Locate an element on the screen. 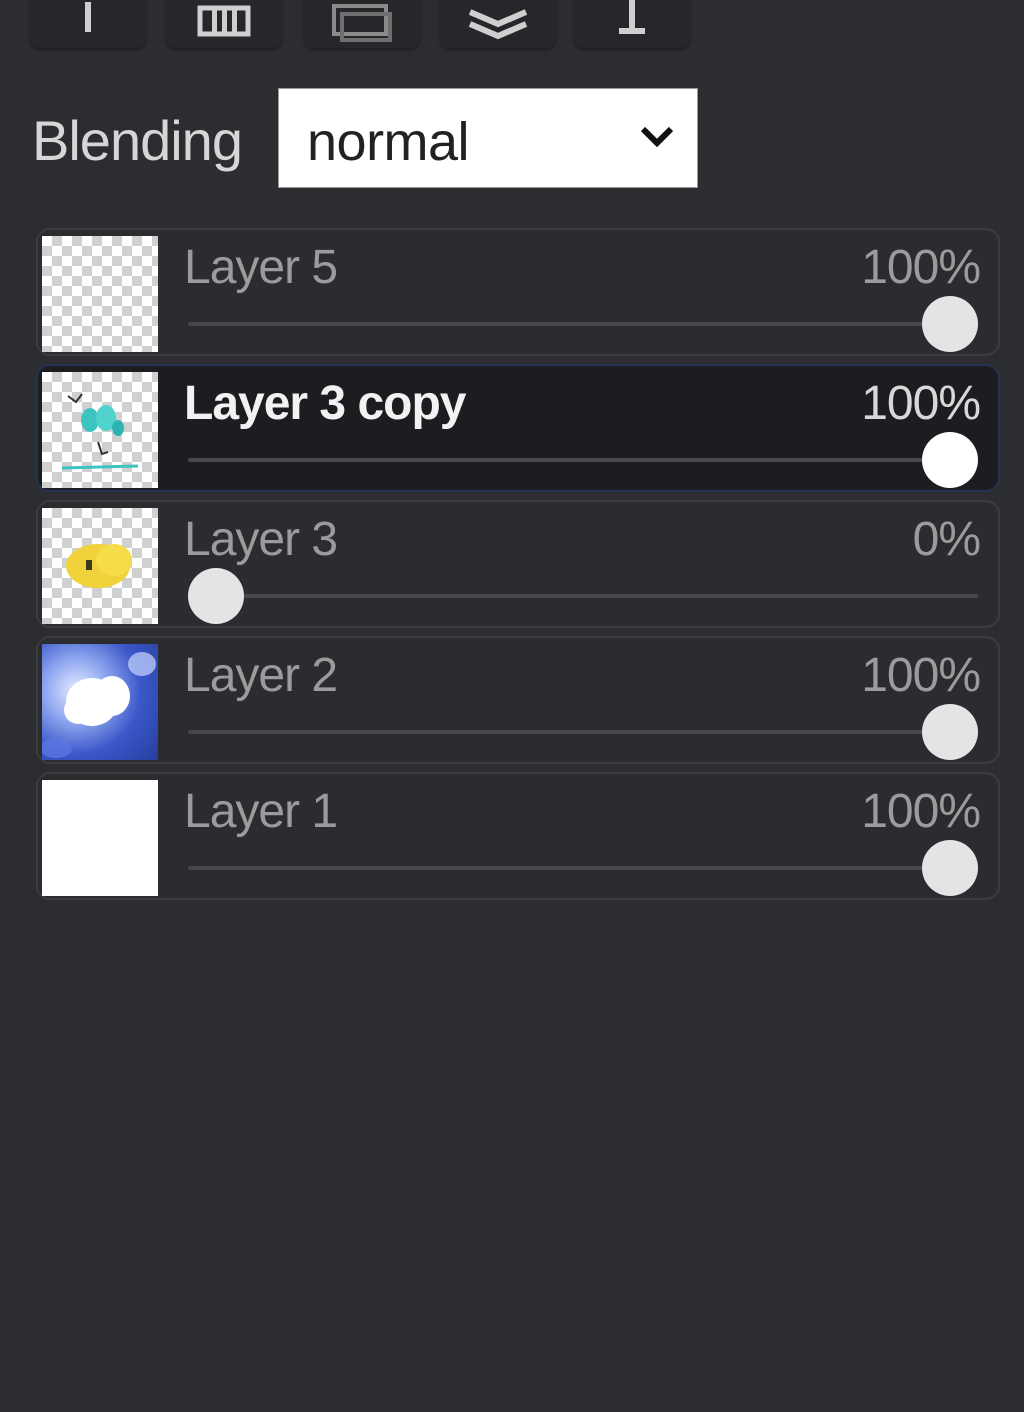  layers-stack-icon is located at coordinates (498, 24).